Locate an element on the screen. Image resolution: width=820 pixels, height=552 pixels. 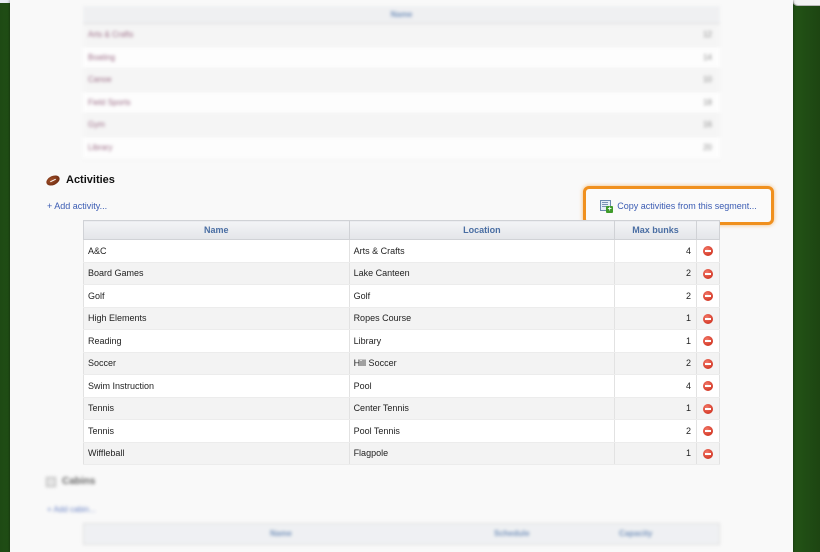
activity-name-cell: Soccer is located at coordinates (216, 363).